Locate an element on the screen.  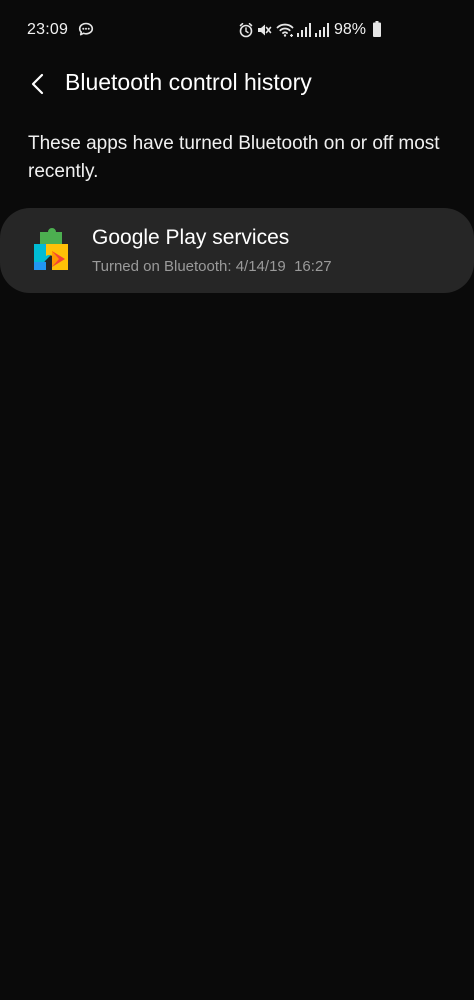
list-item is located at coordinates (237, 250).